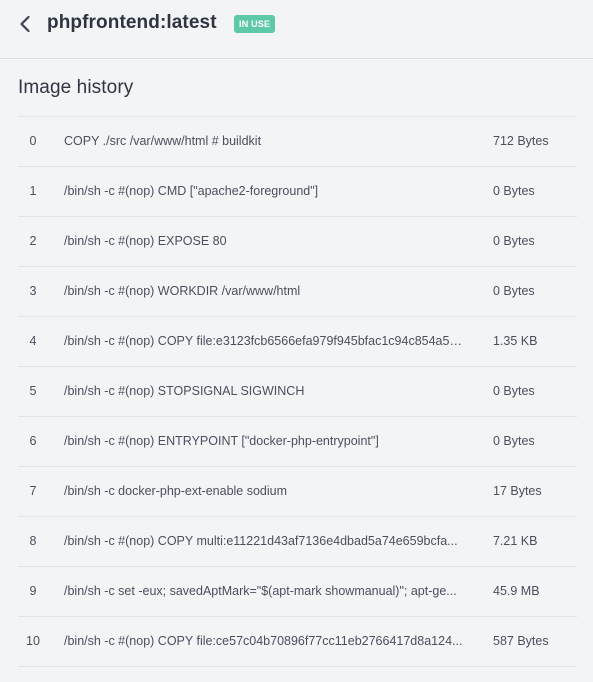  I want to click on layer-command: /bin/sh -c docker-php-ext-enable sodium, so click(176, 491).